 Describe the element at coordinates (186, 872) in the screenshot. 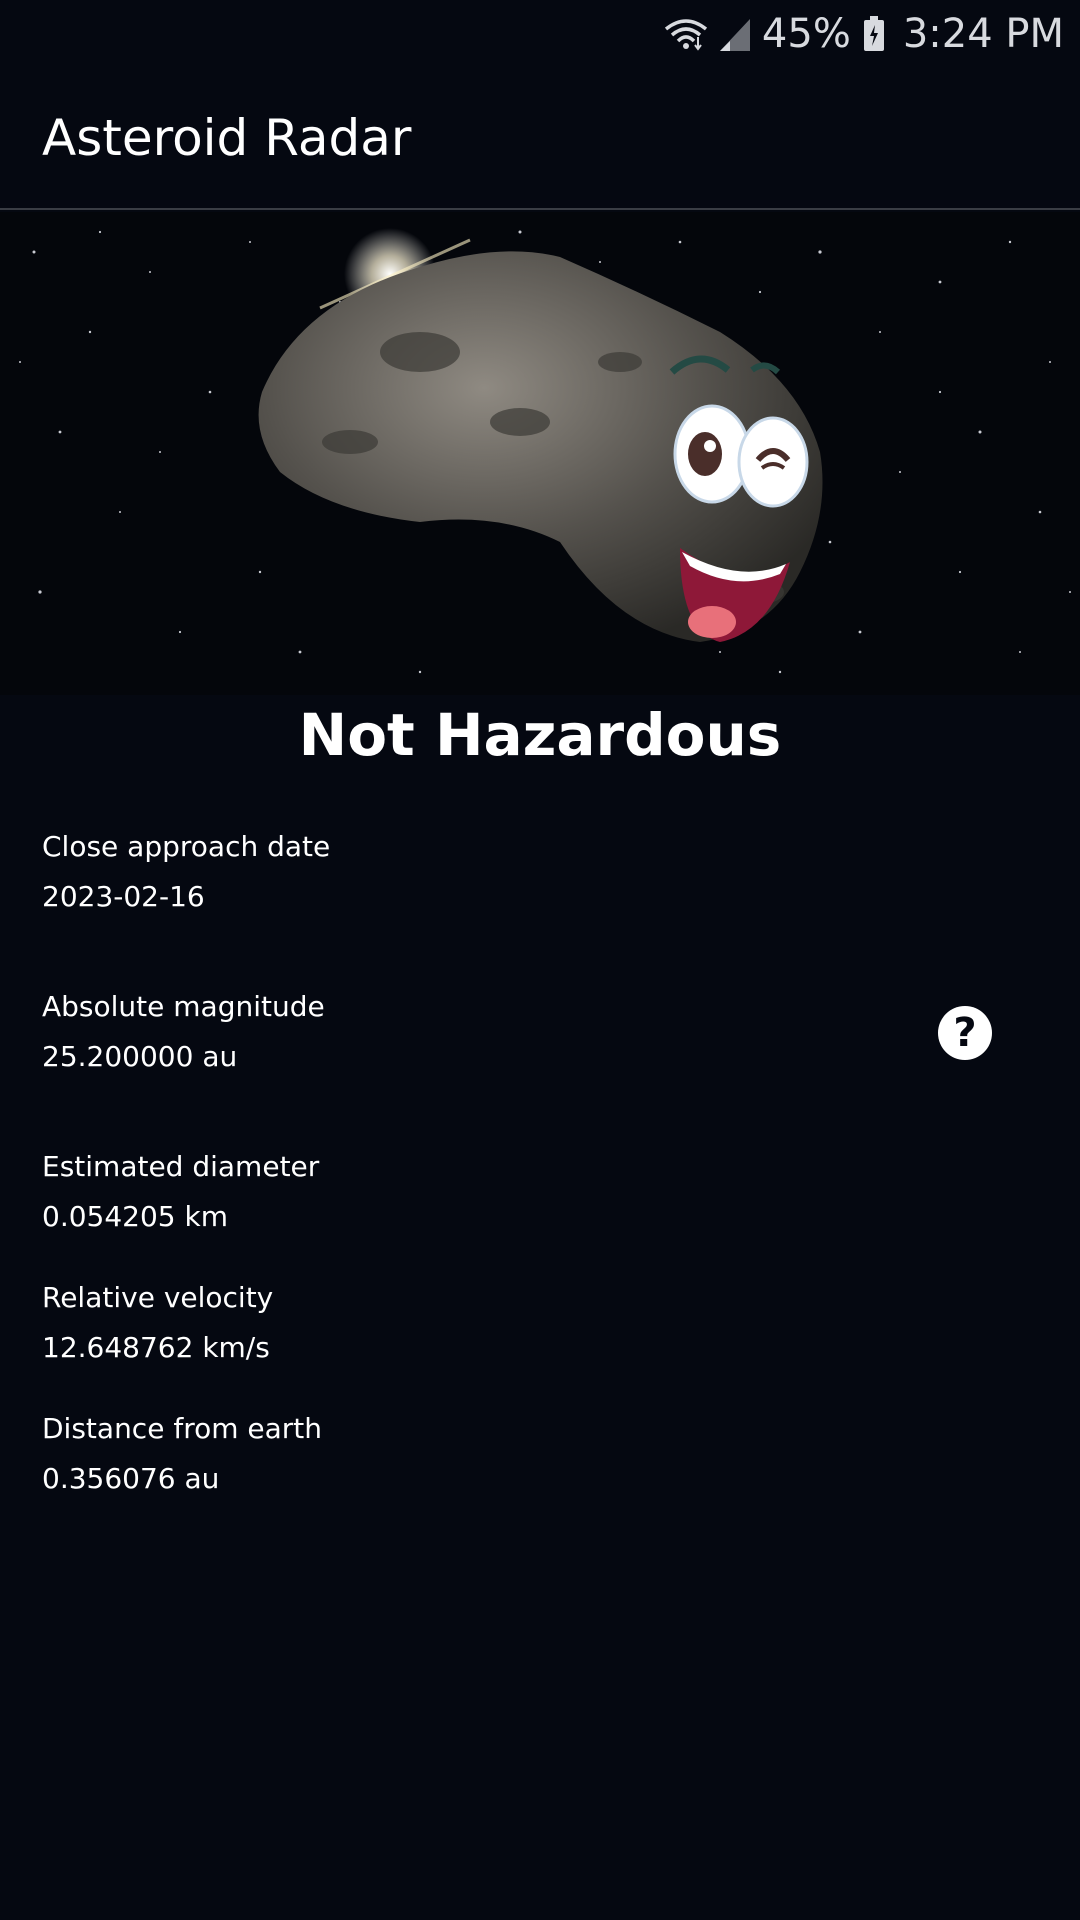

I see `close-approach-section: Close approach date 2023-02-16` at that location.